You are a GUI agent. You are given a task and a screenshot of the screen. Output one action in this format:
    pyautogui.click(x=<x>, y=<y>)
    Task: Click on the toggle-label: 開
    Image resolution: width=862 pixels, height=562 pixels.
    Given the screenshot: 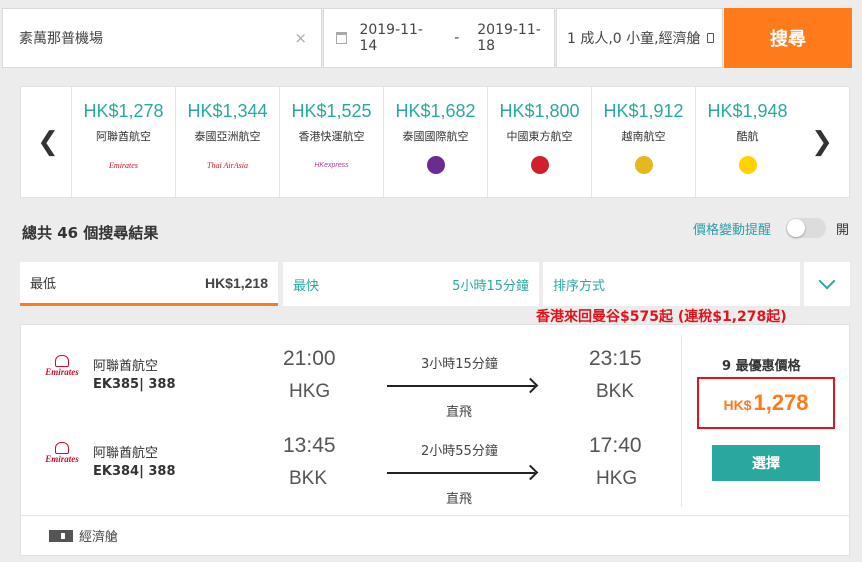 What is the action you would take?
    pyautogui.click(x=843, y=230)
    